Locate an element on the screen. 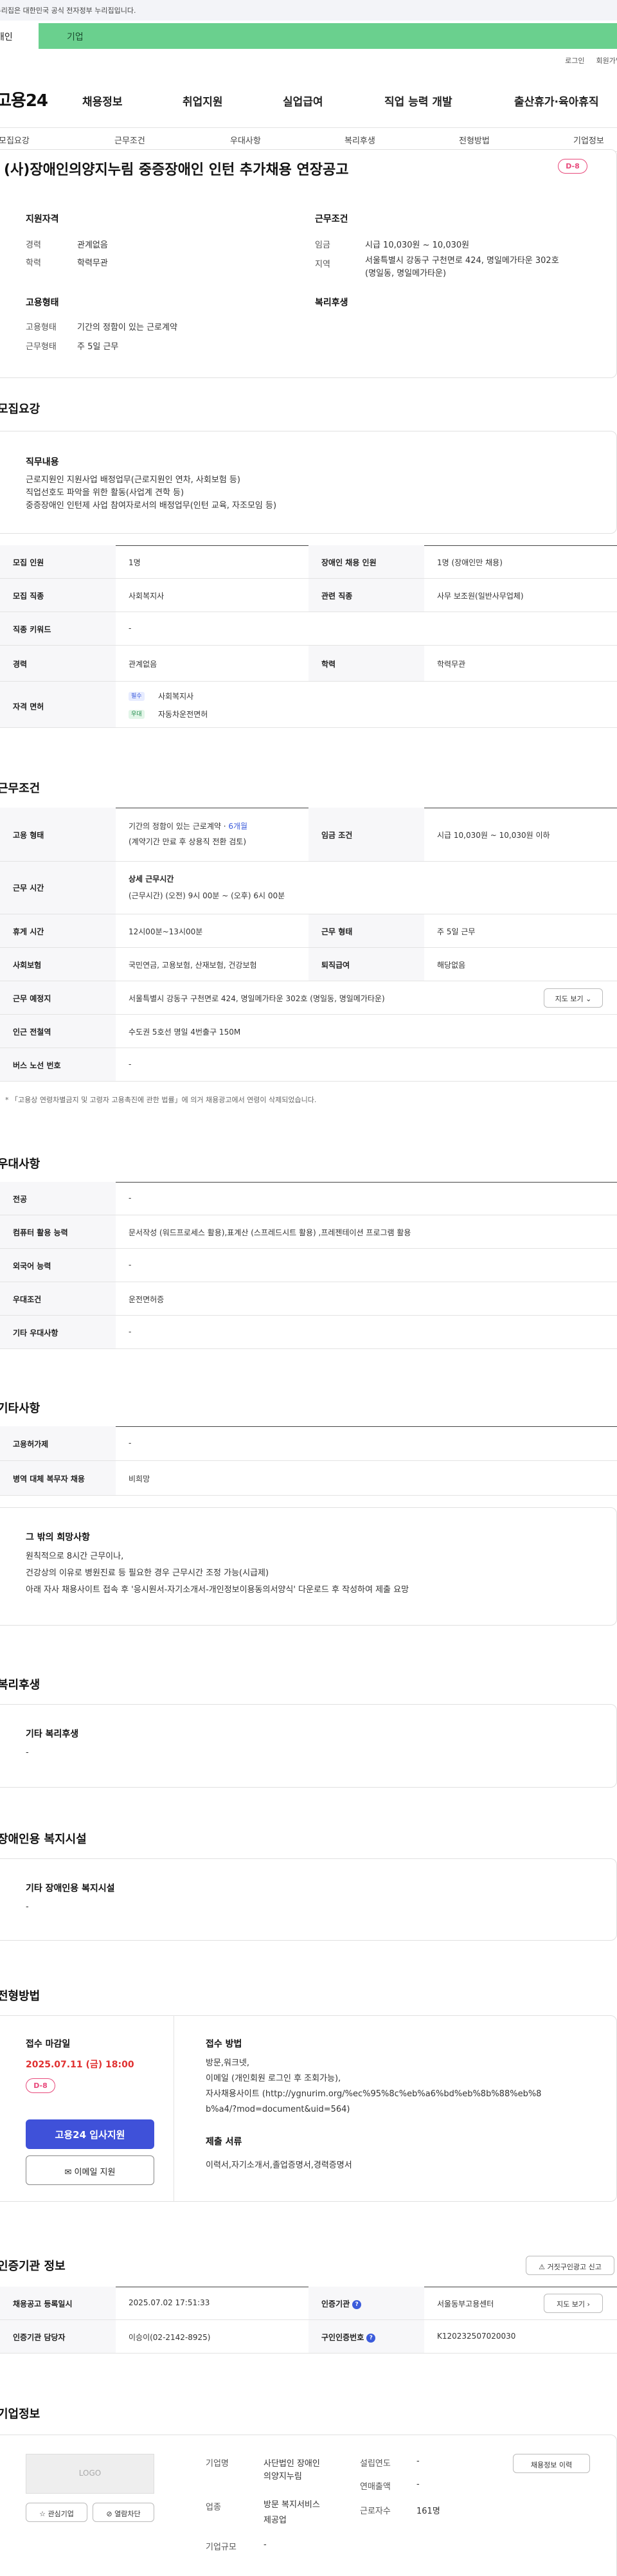  emp-months: 6개월 is located at coordinates (238, 826).